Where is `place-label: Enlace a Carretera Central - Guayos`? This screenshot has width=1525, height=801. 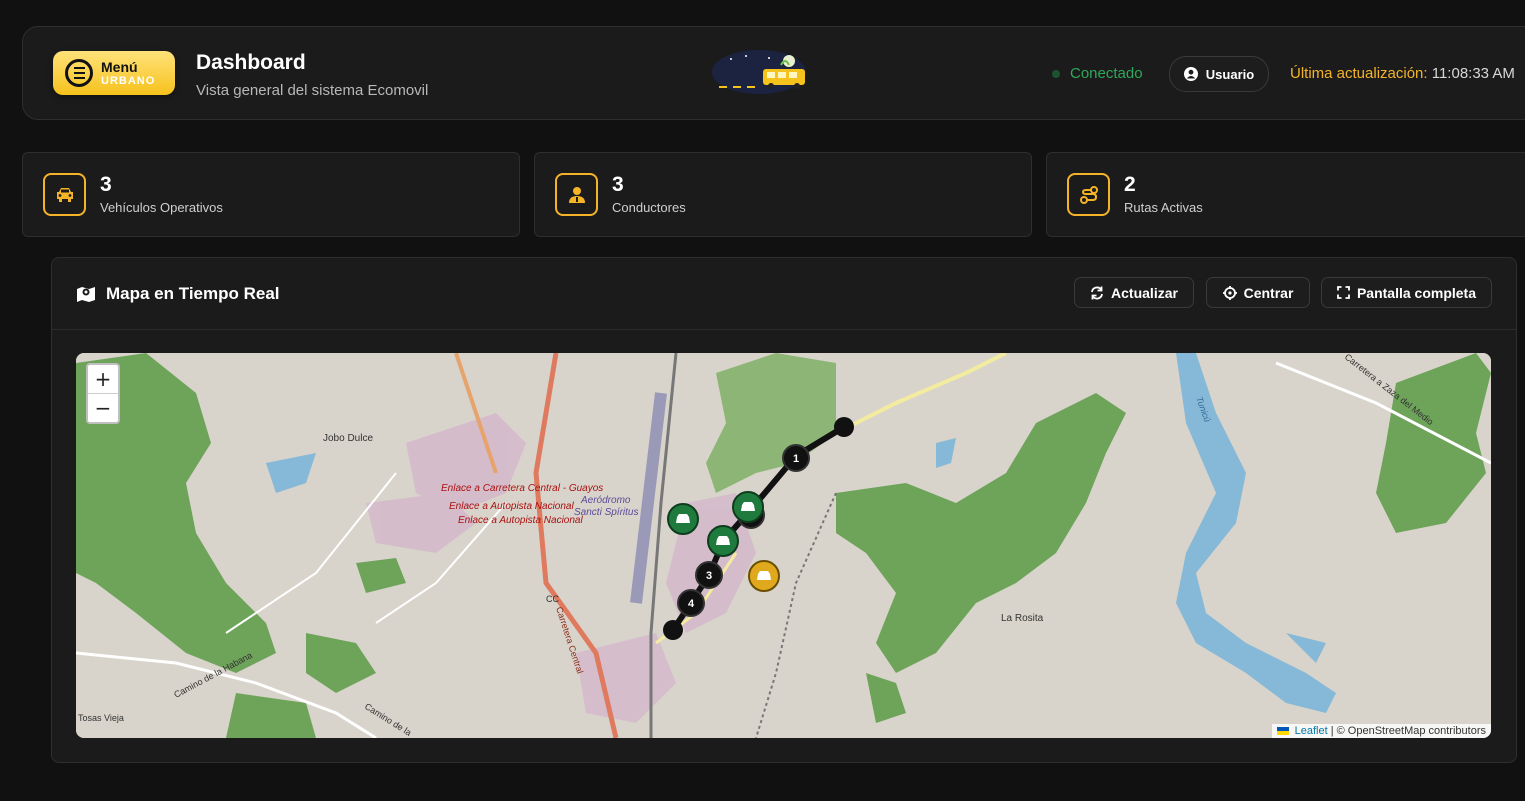
place-label: Enlace a Carretera Central - Guayos is located at coordinates (522, 488).